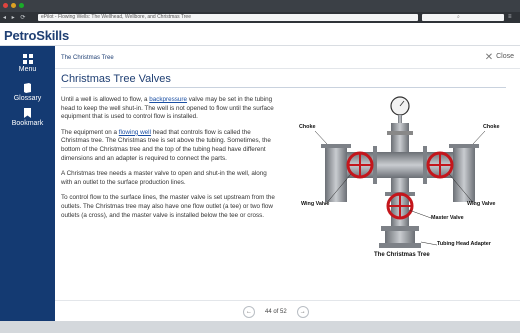  I want to click on page-counter: 44 of 52, so click(276, 312).